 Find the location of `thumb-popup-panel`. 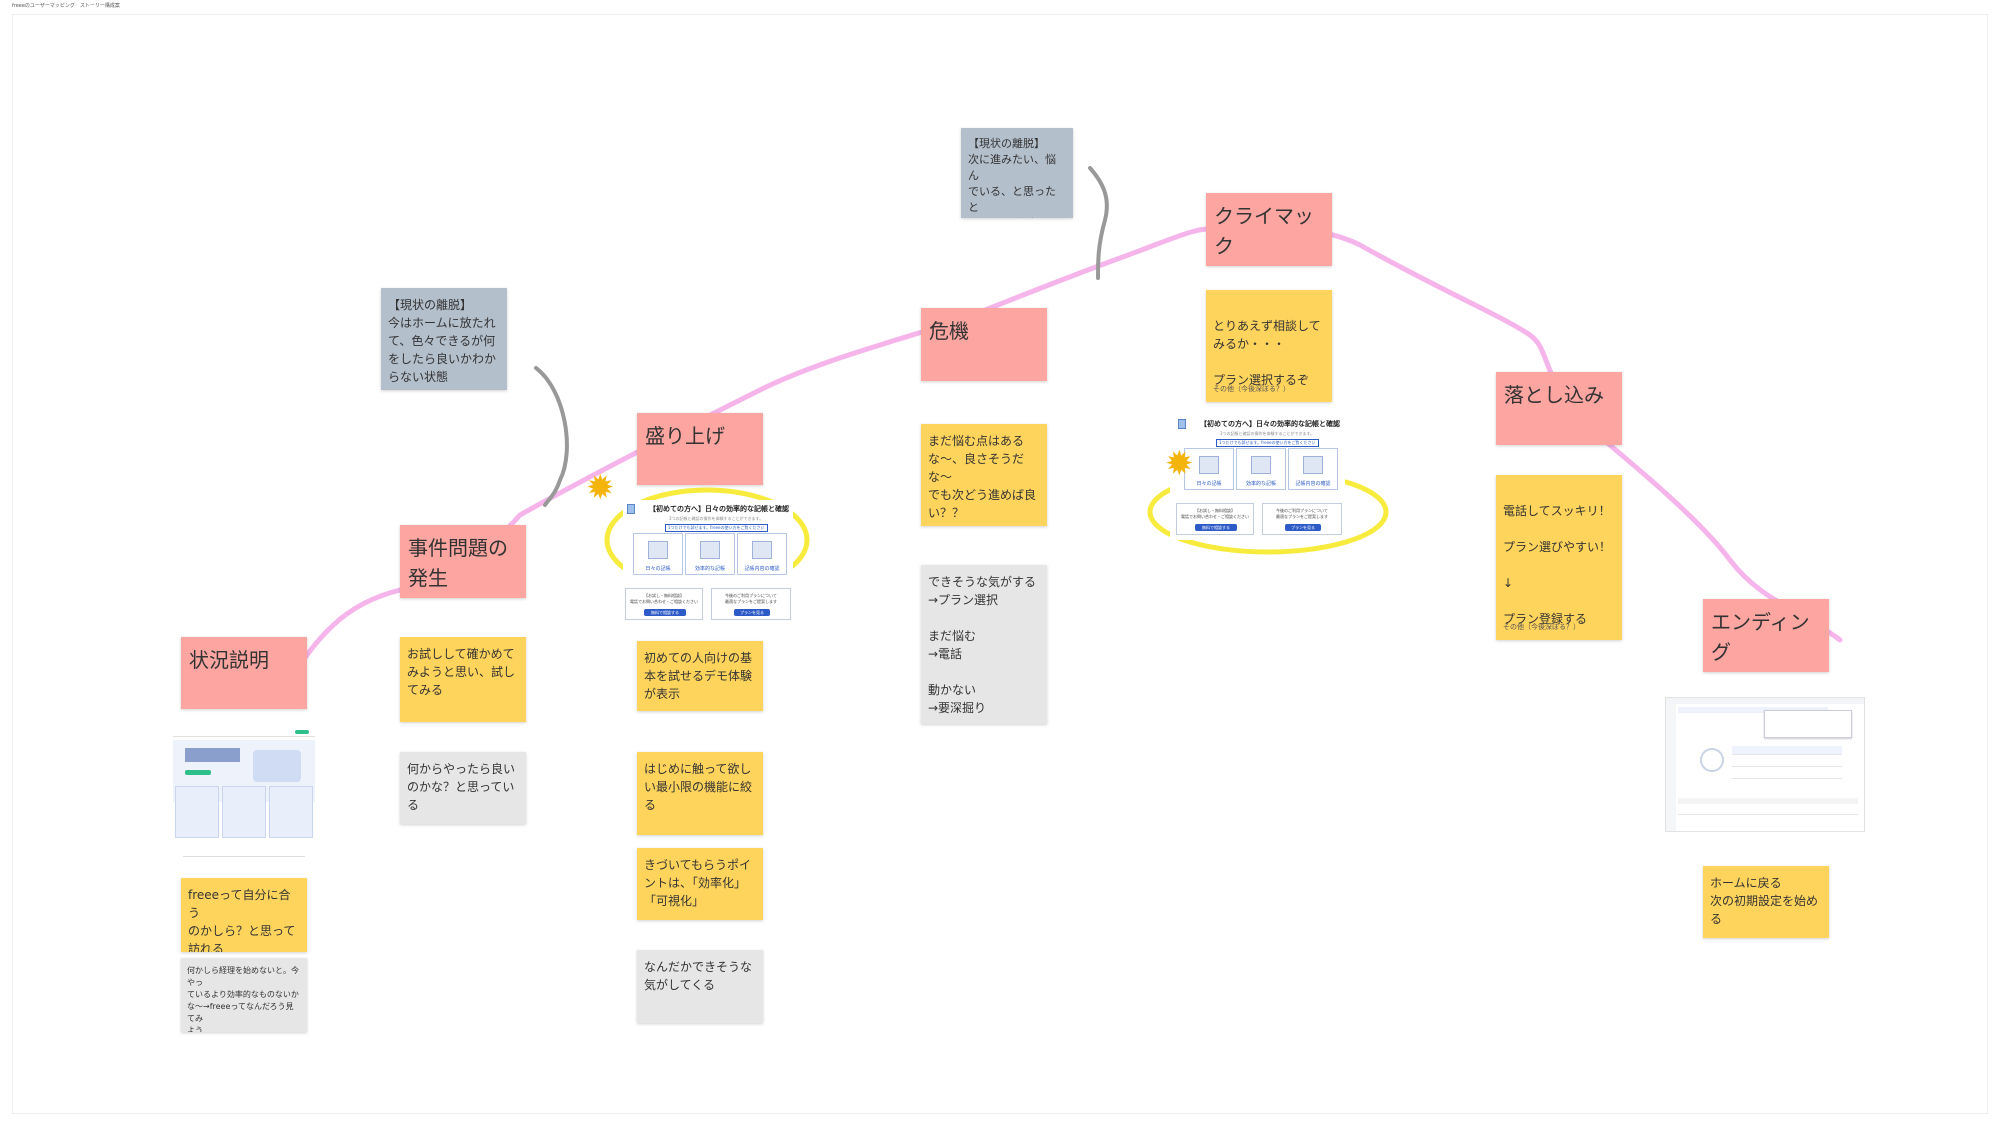

thumb-popup-panel is located at coordinates (1808, 724).